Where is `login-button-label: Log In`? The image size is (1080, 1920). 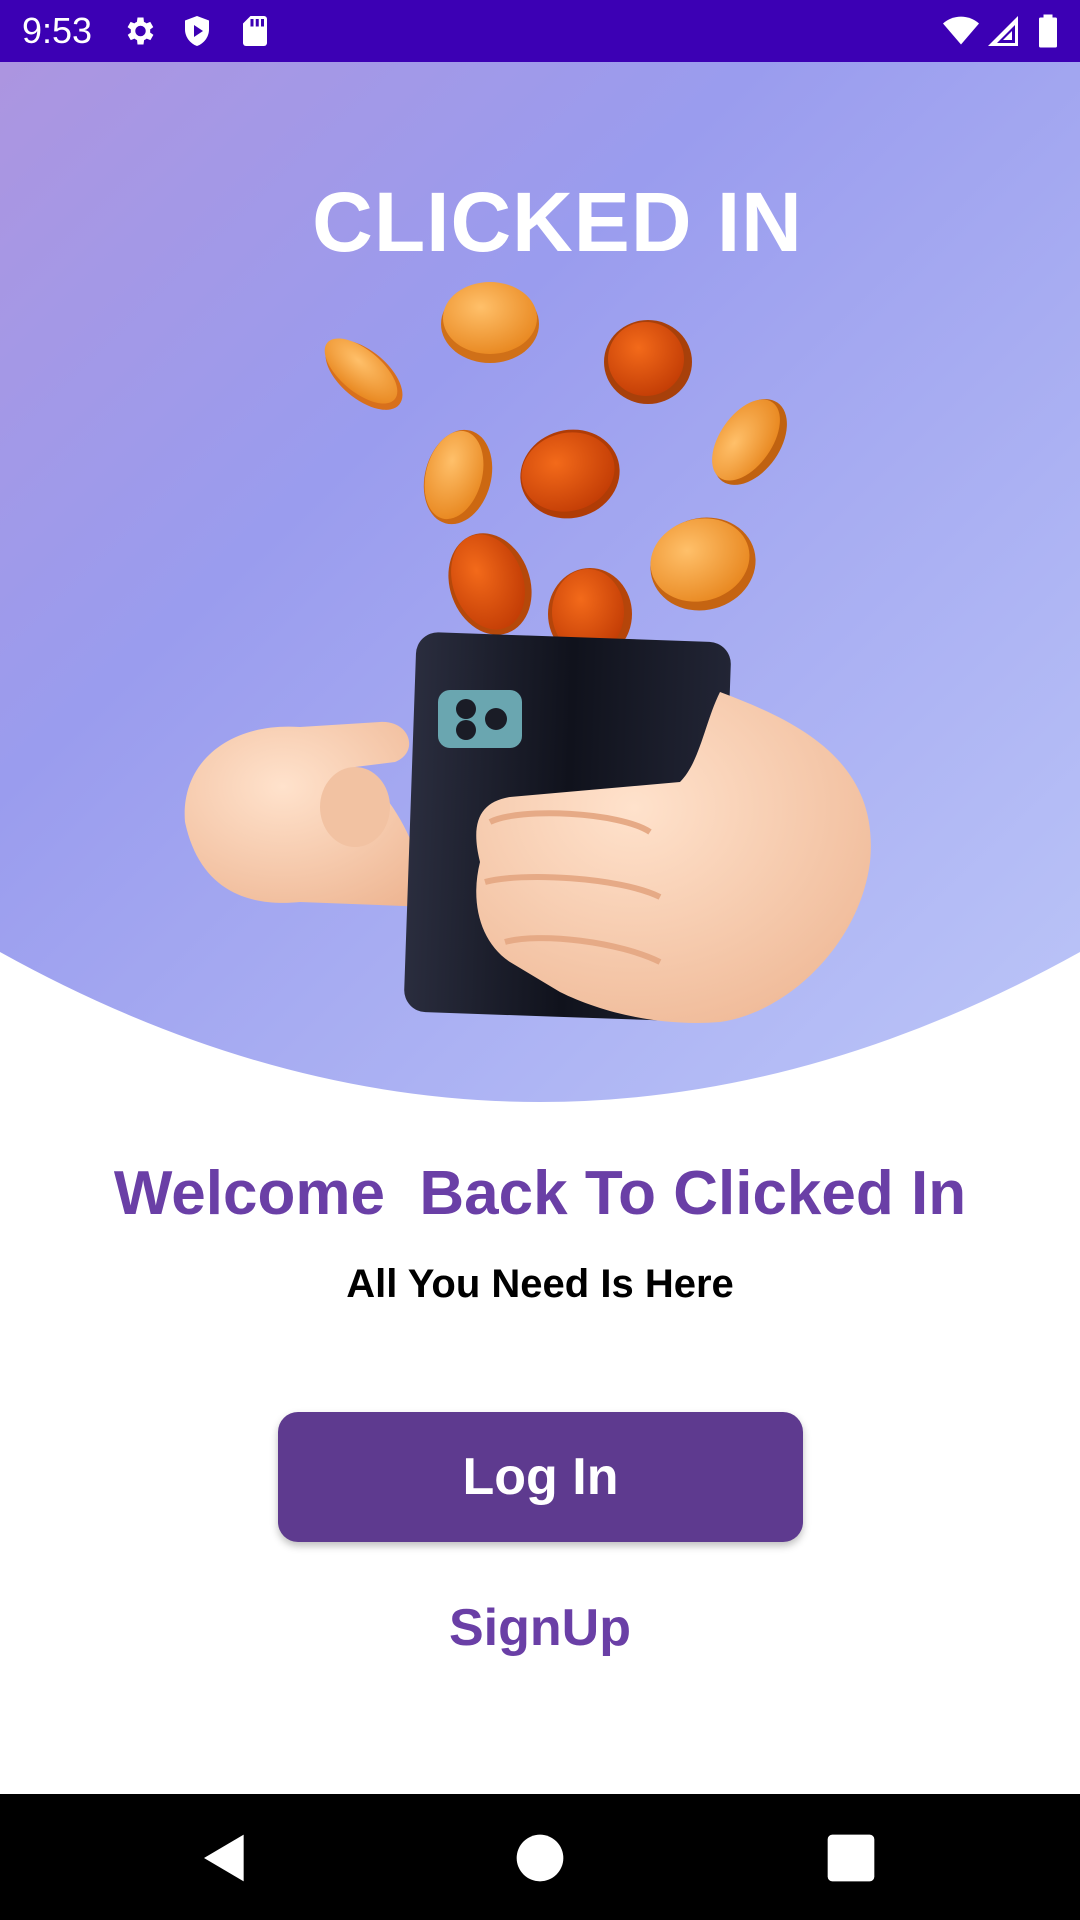 login-button-label: Log In is located at coordinates (540, 1477).